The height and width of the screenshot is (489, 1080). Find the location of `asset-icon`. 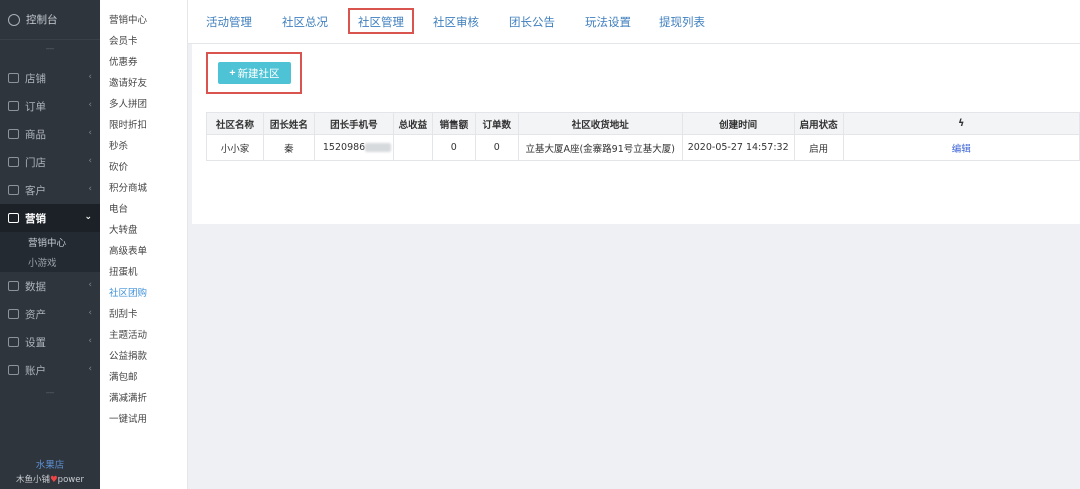

asset-icon is located at coordinates (13, 314).